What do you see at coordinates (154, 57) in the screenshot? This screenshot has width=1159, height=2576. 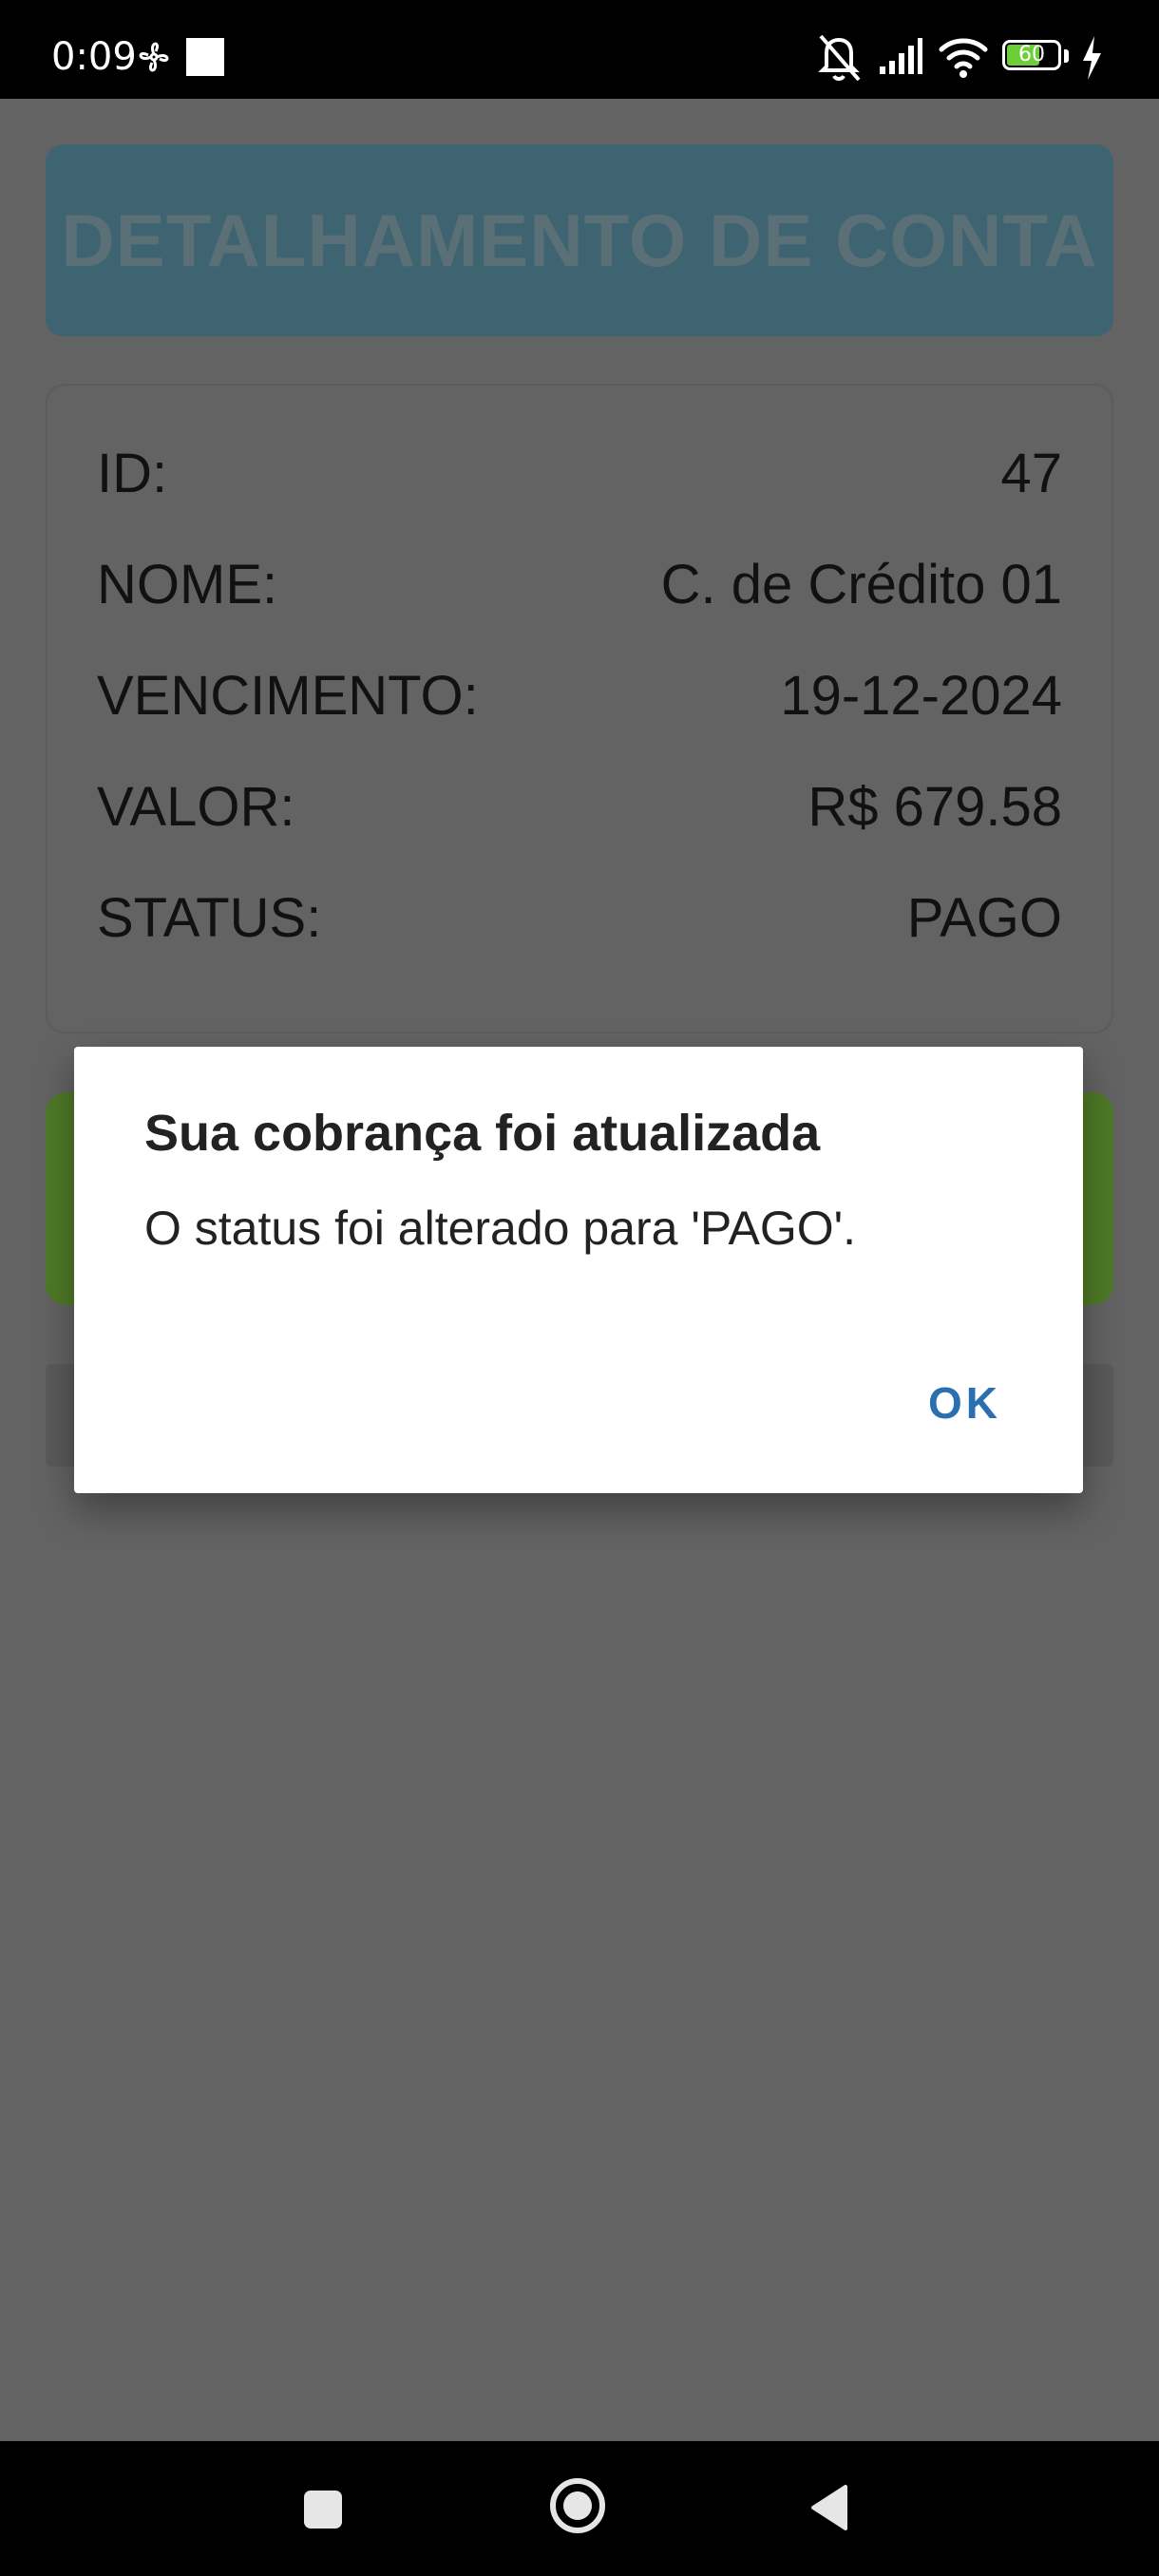 I see `fan-icon` at bounding box center [154, 57].